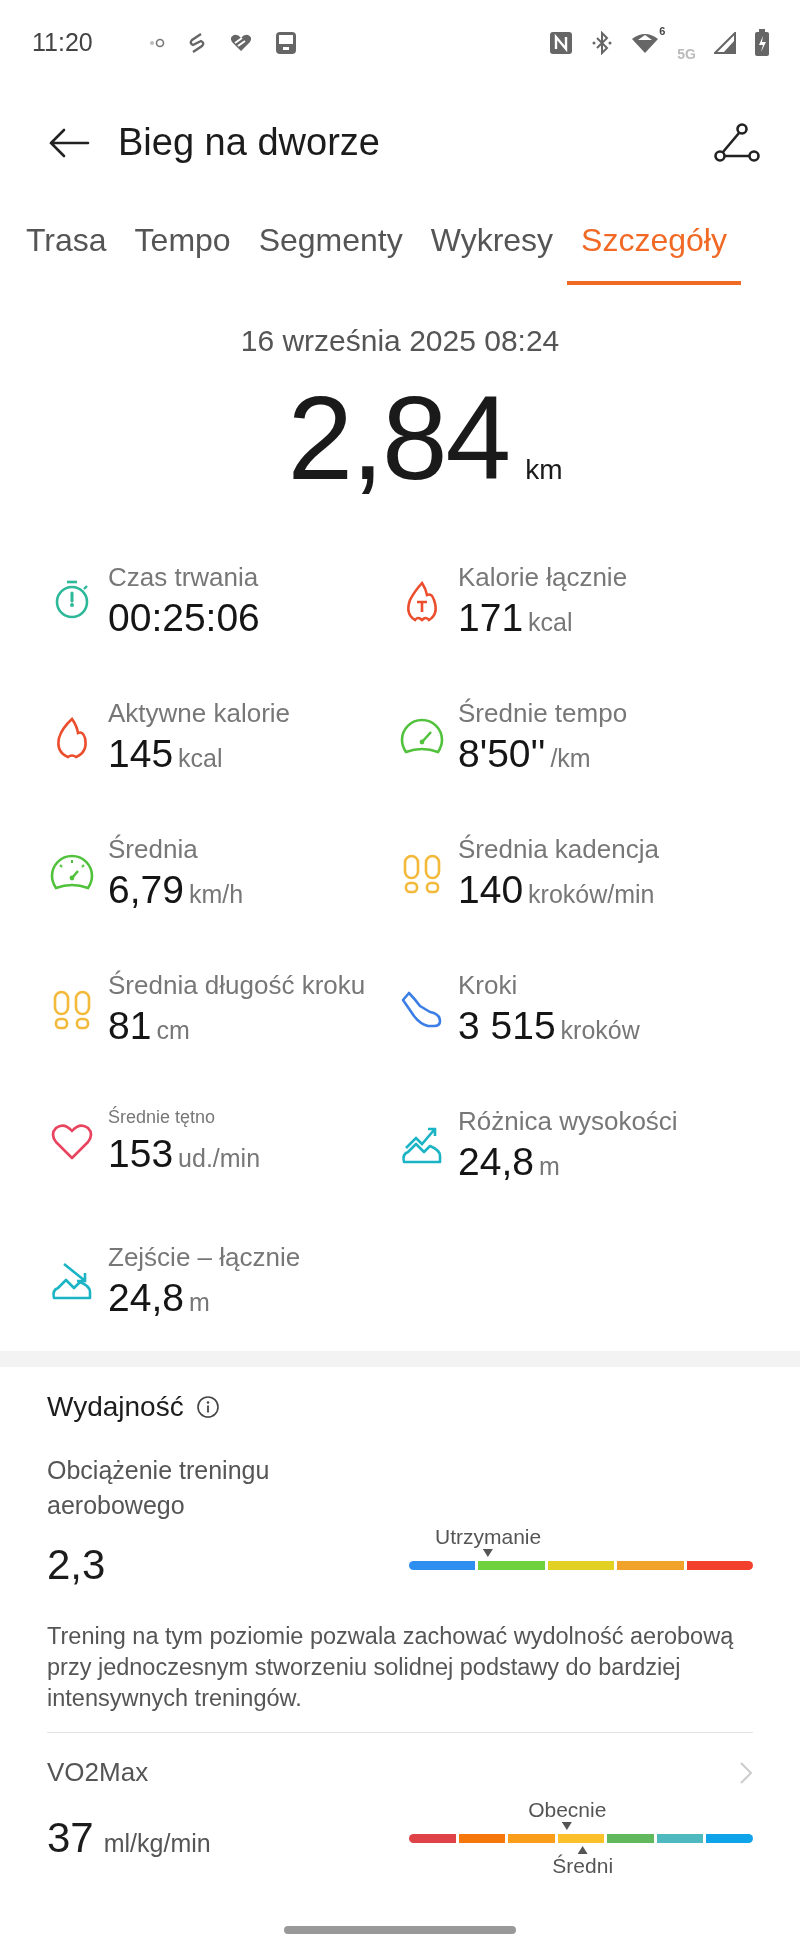  What do you see at coordinates (173, 1030) in the screenshot?
I see `stat-unit: cm` at bounding box center [173, 1030].